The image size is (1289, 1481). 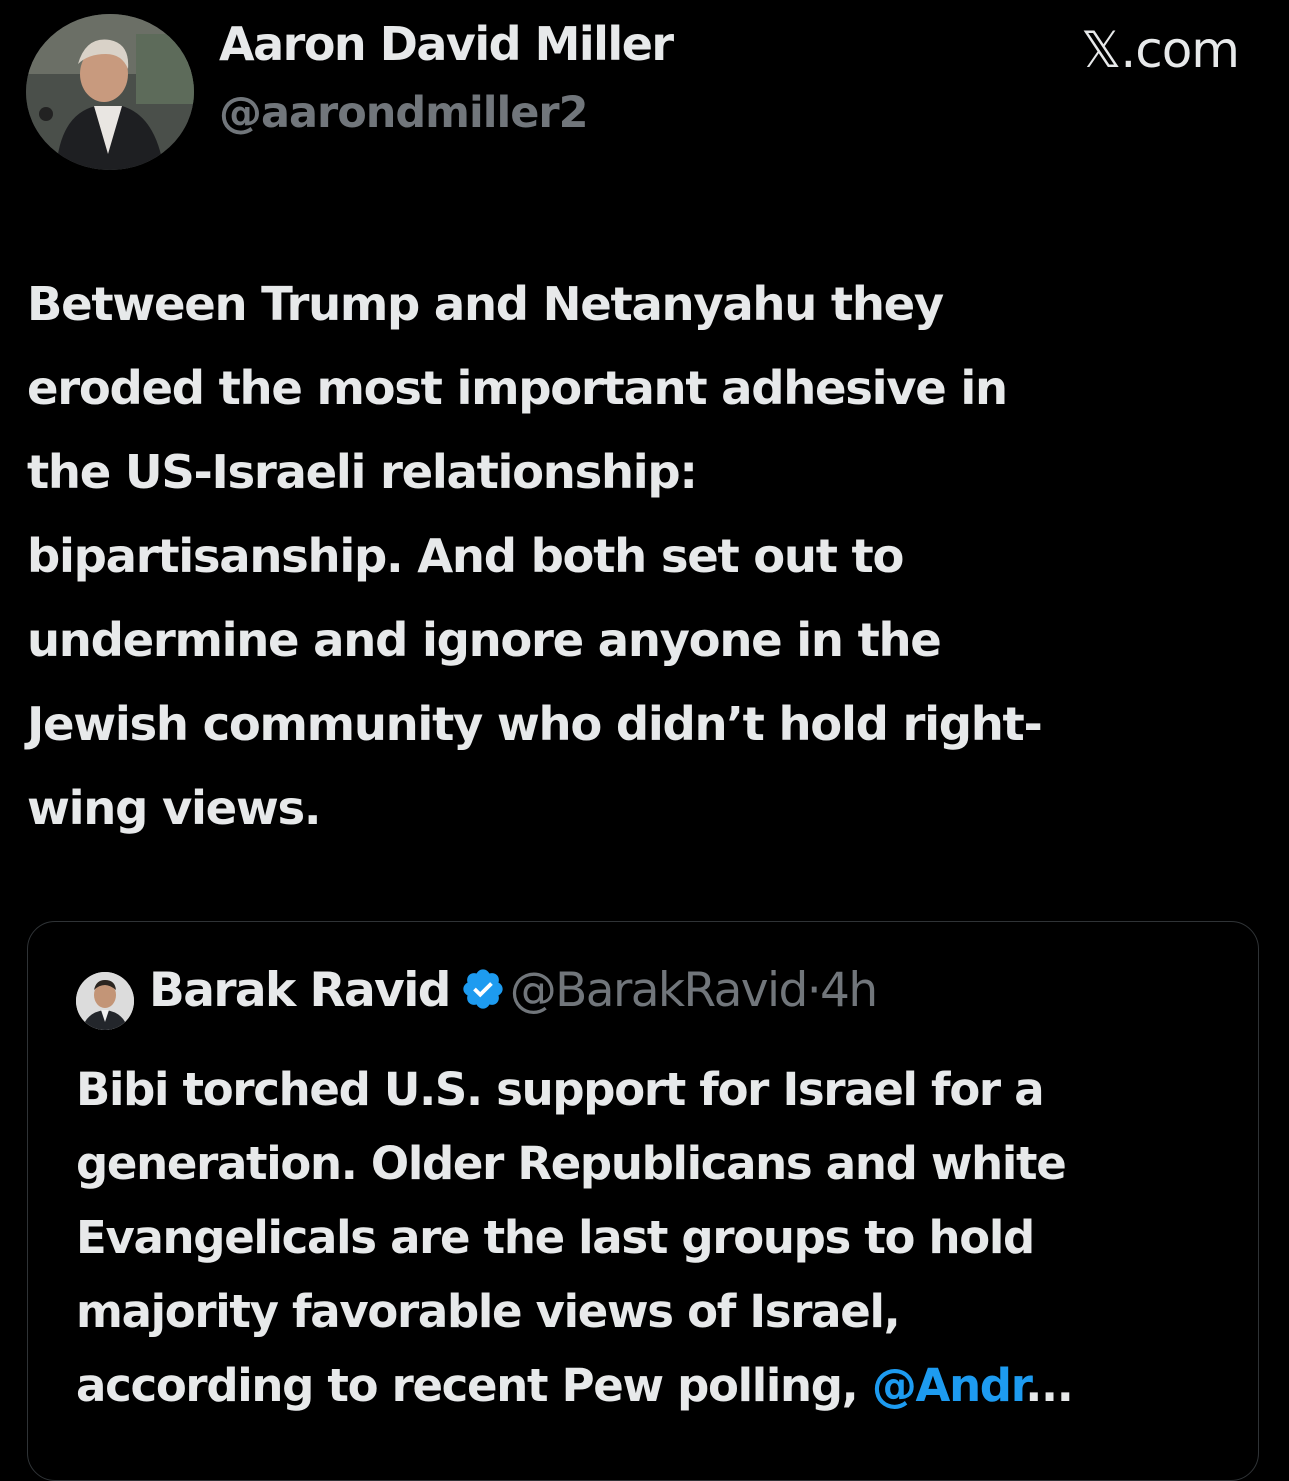 I want to click on quoted-tweet-time: 4h, so click(x=849, y=990).